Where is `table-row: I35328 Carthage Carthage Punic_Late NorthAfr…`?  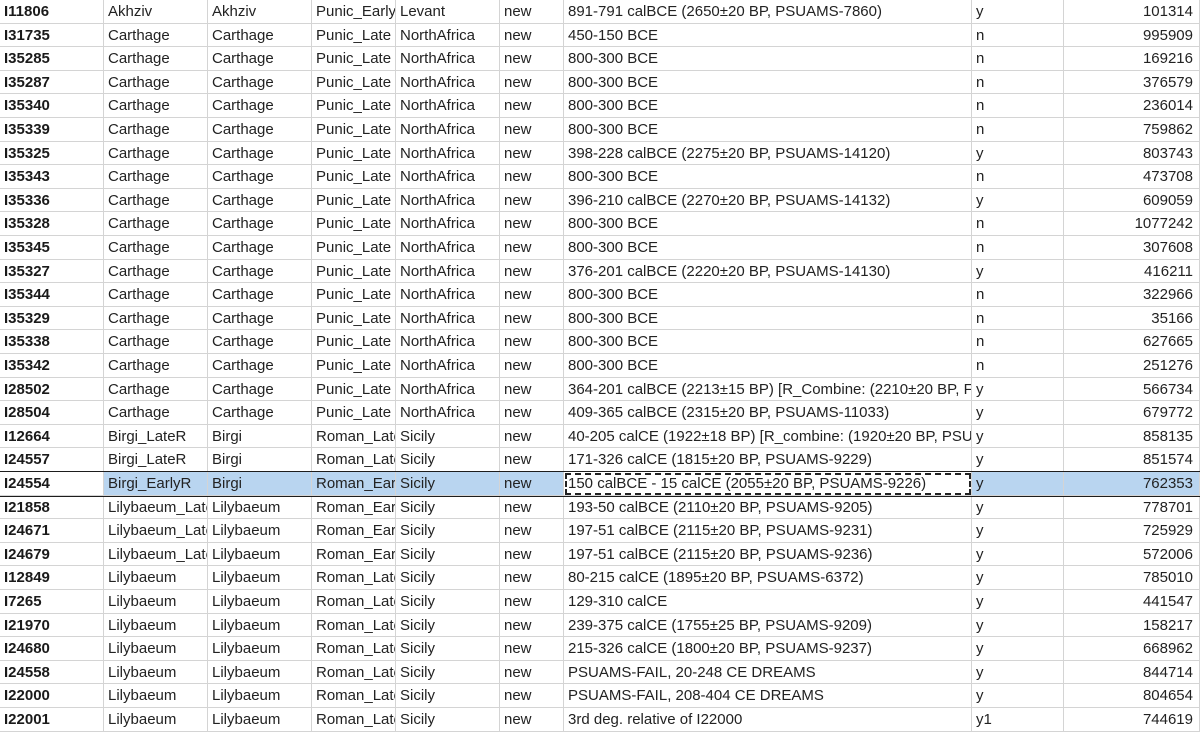
table-row: I35328 Carthage Carthage Punic_Late NorthAfr… is located at coordinates (600, 224).